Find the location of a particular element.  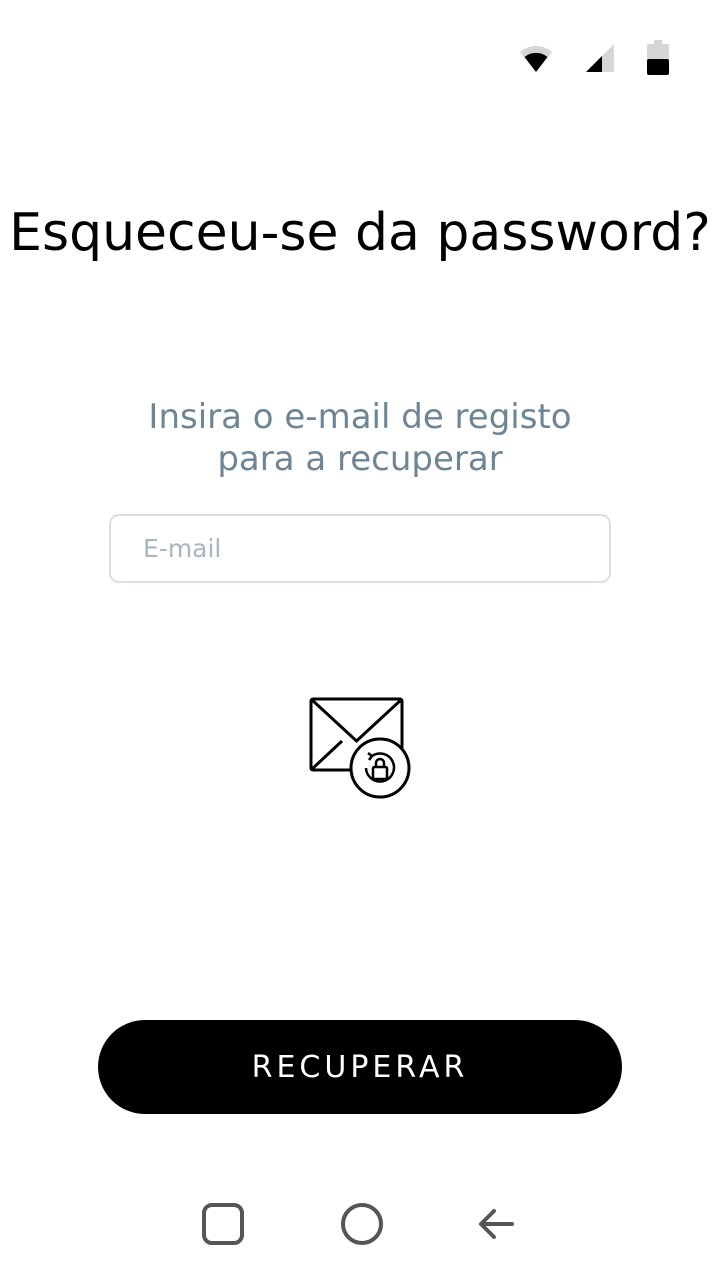

envelope-lock-reset-icon is located at coordinates (360, 748).